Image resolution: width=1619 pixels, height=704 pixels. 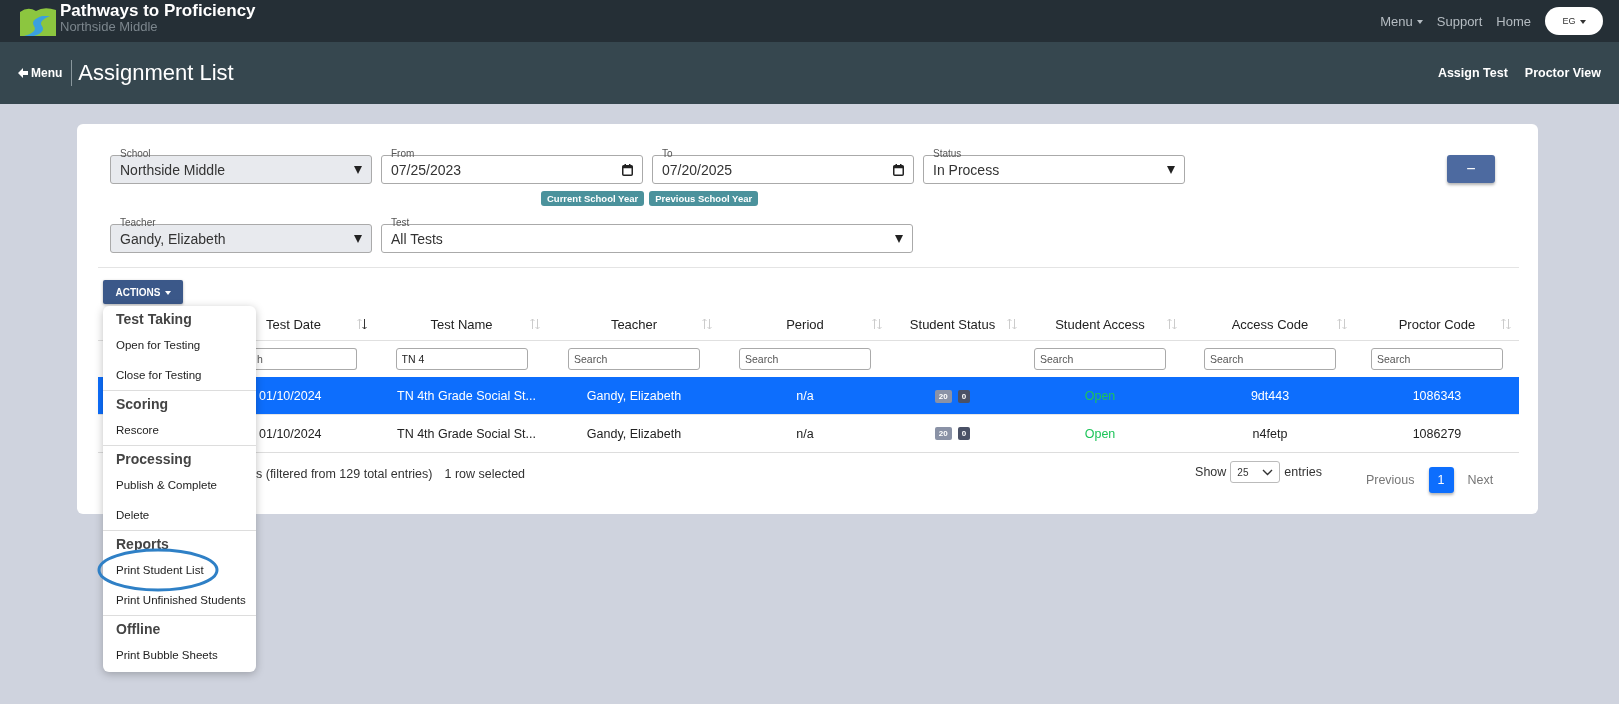 I want to click on column-header: Proctor Code, so click(x=1437, y=324).